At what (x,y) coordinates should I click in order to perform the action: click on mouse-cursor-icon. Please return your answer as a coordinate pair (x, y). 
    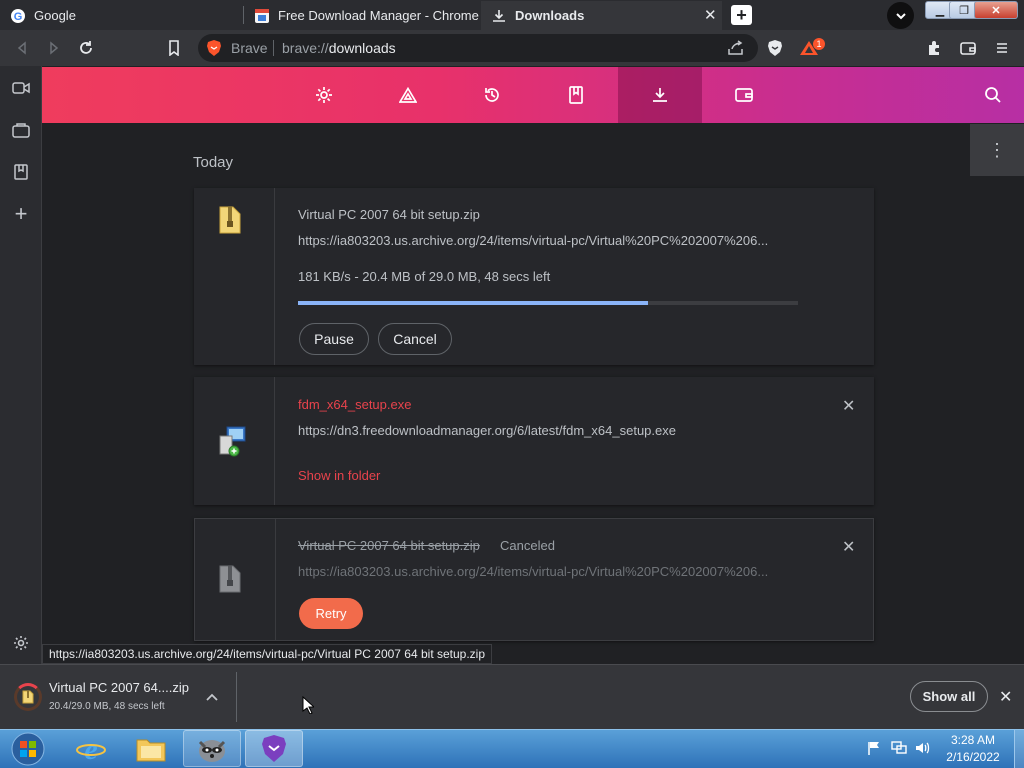
    Looking at the image, I should click on (309, 707).